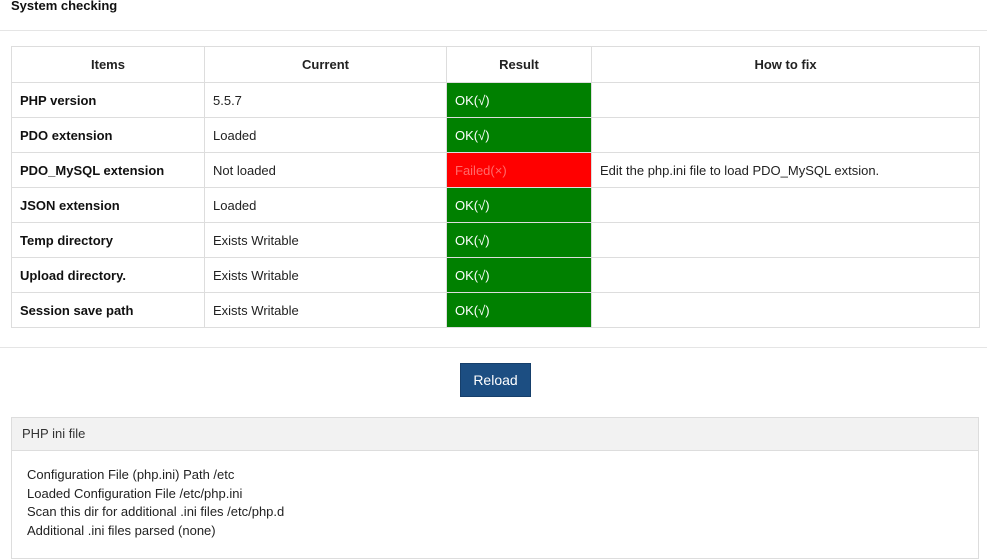 Image resolution: width=987 pixels, height=559 pixels. What do you see at coordinates (108, 310) in the screenshot?
I see `item-cell: Session save path` at bounding box center [108, 310].